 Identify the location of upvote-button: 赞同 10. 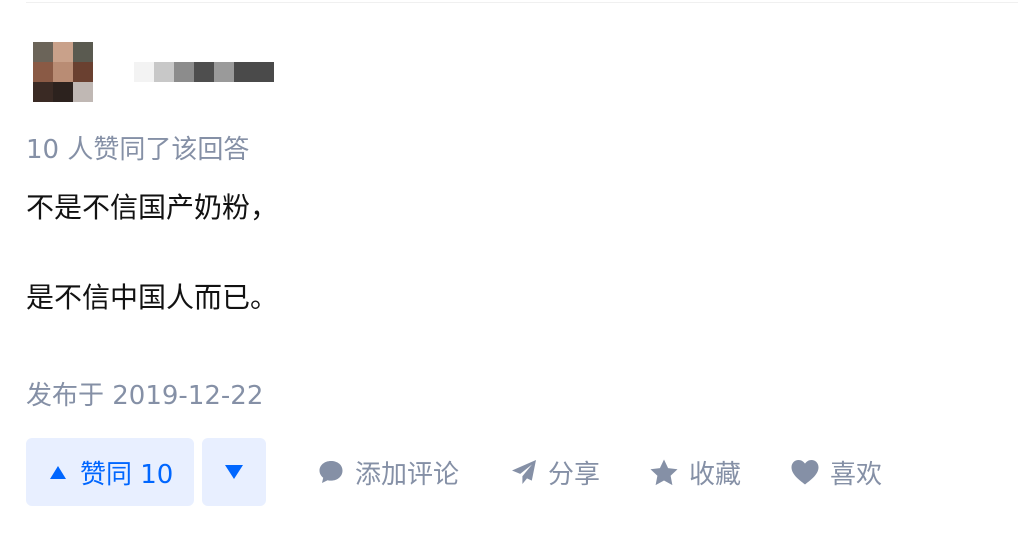
(110, 472).